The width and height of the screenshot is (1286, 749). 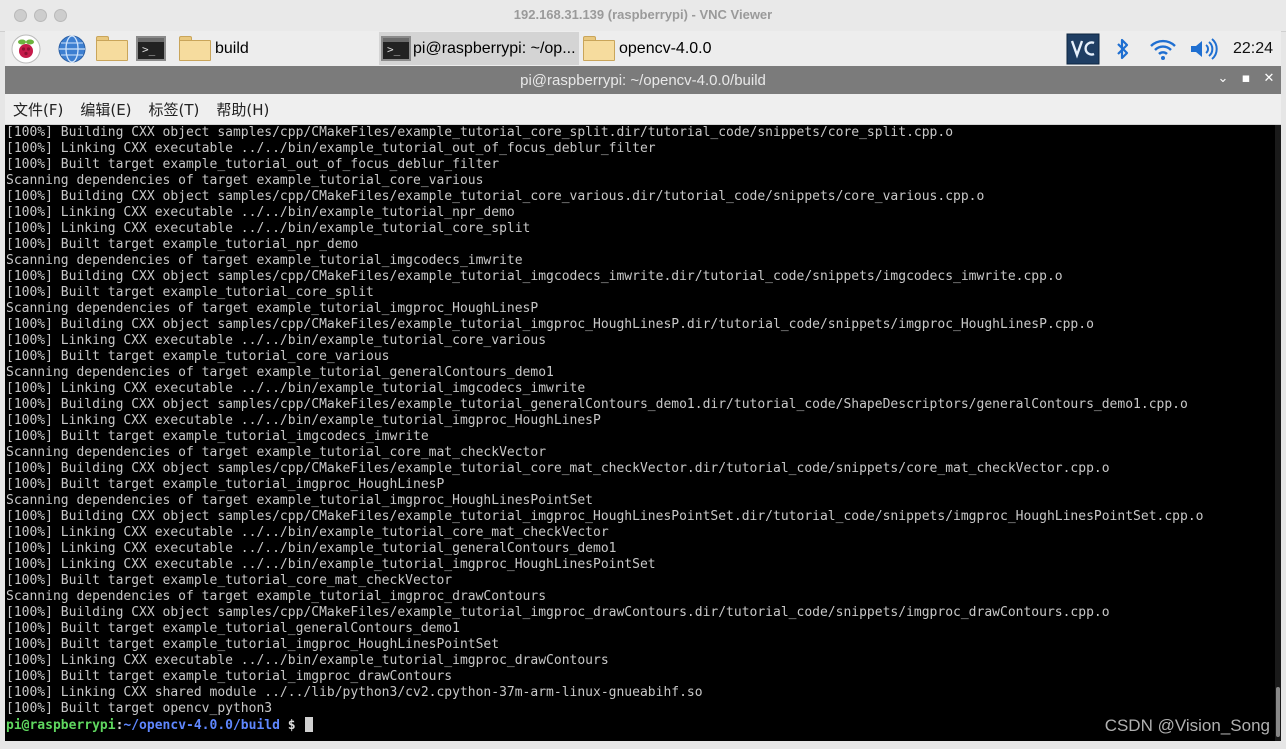 What do you see at coordinates (201, 725) in the screenshot?
I see `prompt-path: ~/opencv-4.0.0/build` at bounding box center [201, 725].